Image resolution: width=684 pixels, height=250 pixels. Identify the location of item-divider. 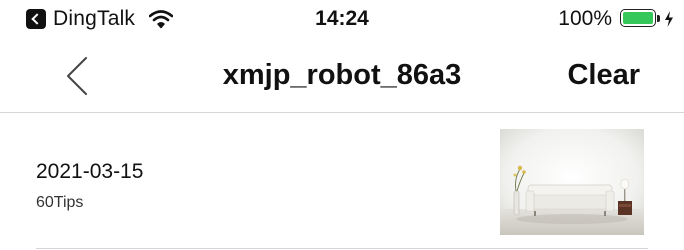
(342, 248).